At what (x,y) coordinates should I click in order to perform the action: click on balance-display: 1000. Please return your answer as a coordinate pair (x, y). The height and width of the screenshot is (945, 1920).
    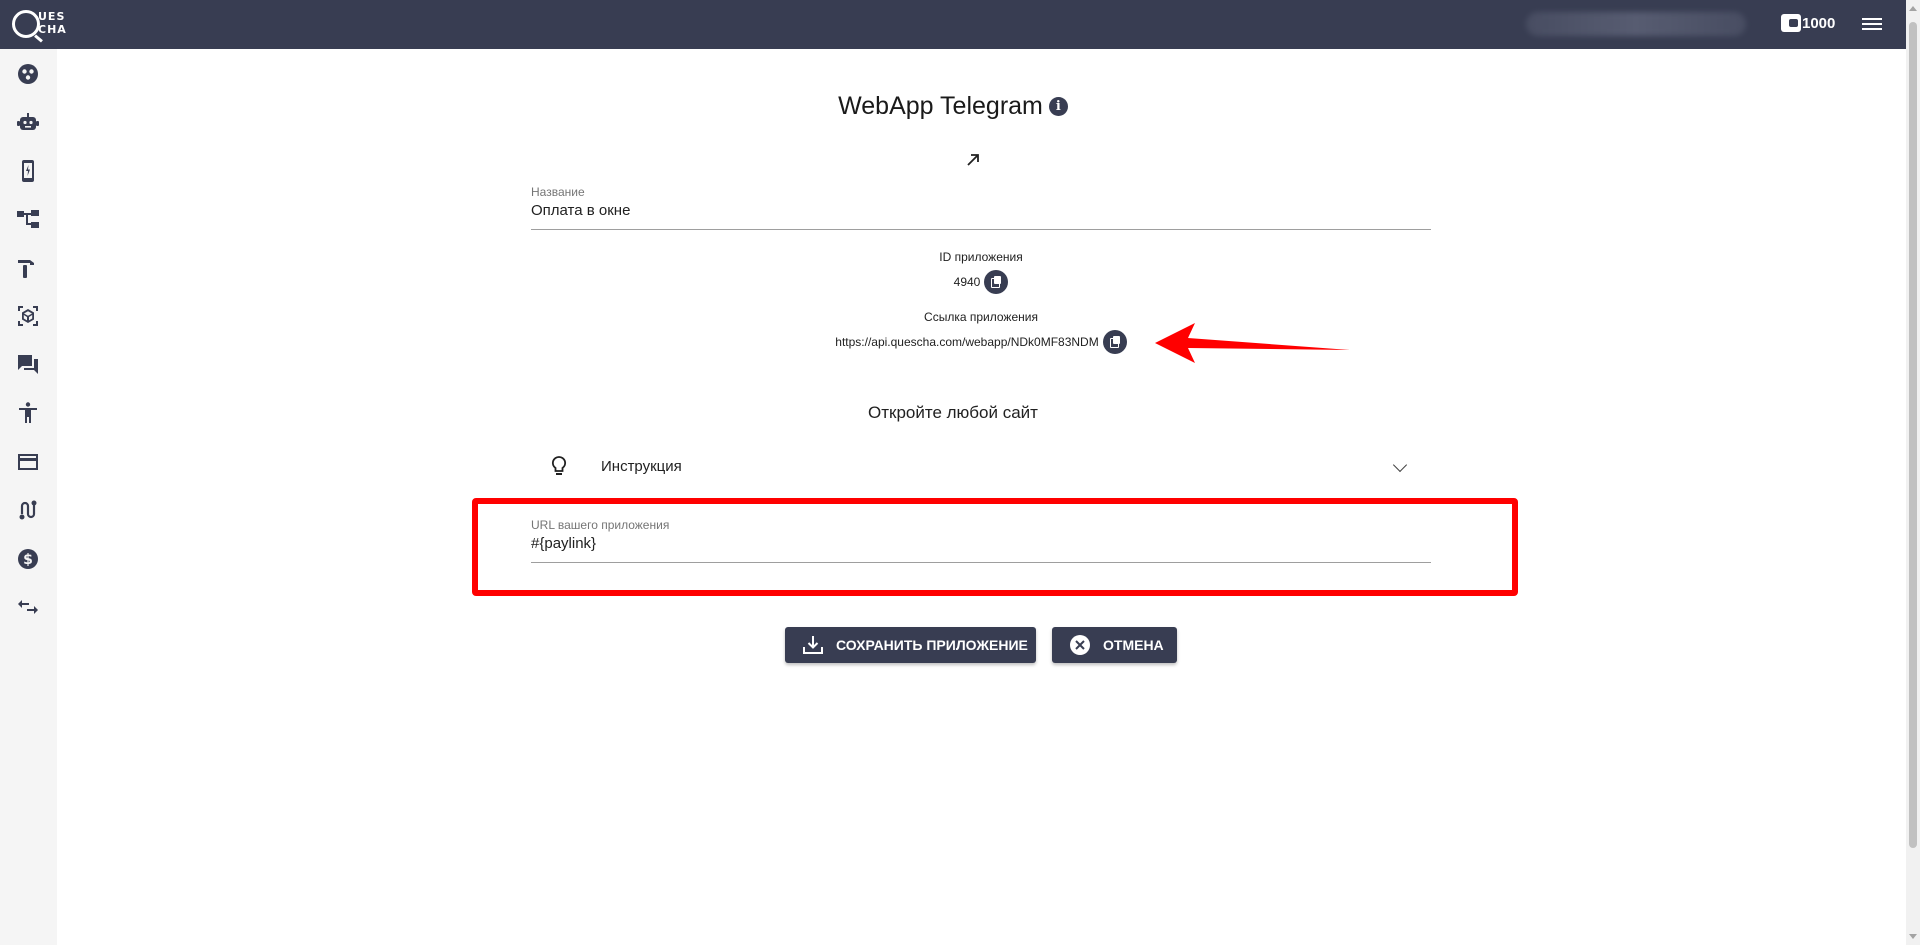
    Looking at the image, I should click on (1808, 23).